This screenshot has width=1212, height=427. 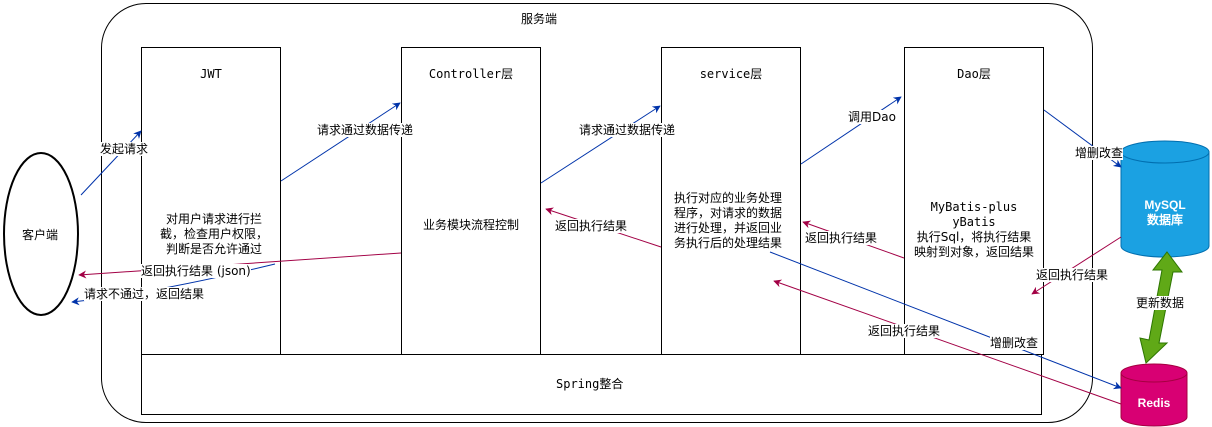 I want to click on client-label: 客户端, so click(x=40, y=235).